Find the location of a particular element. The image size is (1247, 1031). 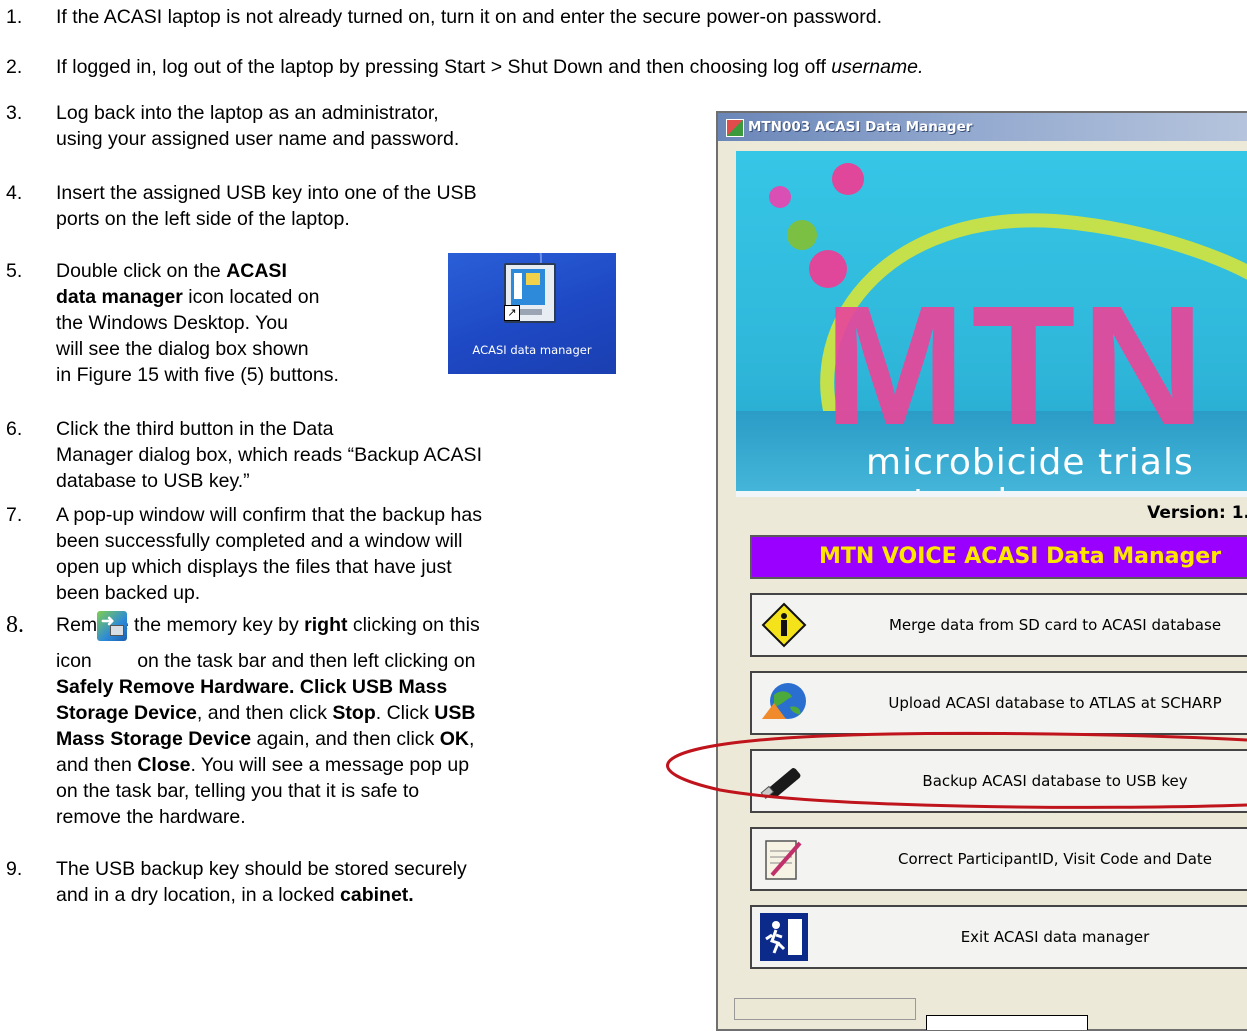

step-number: 9. is located at coordinates (14, 869).